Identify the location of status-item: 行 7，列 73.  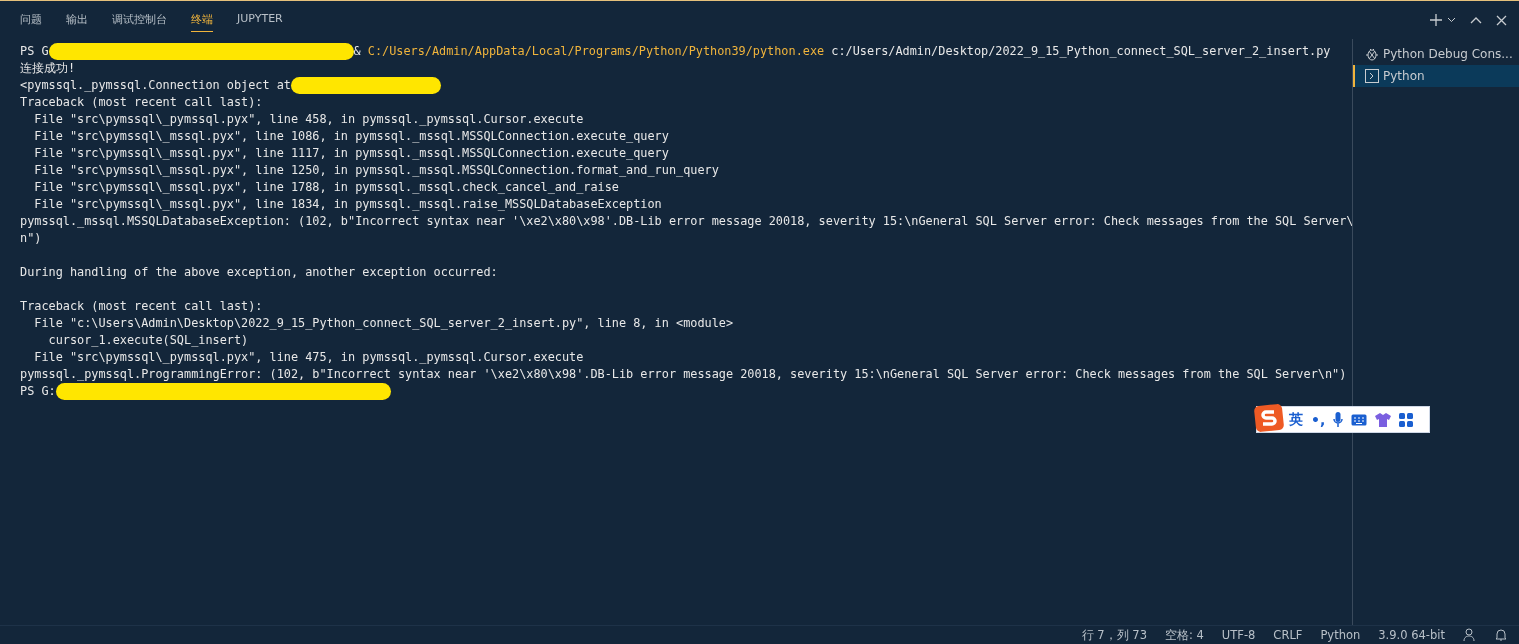
(1114, 635).